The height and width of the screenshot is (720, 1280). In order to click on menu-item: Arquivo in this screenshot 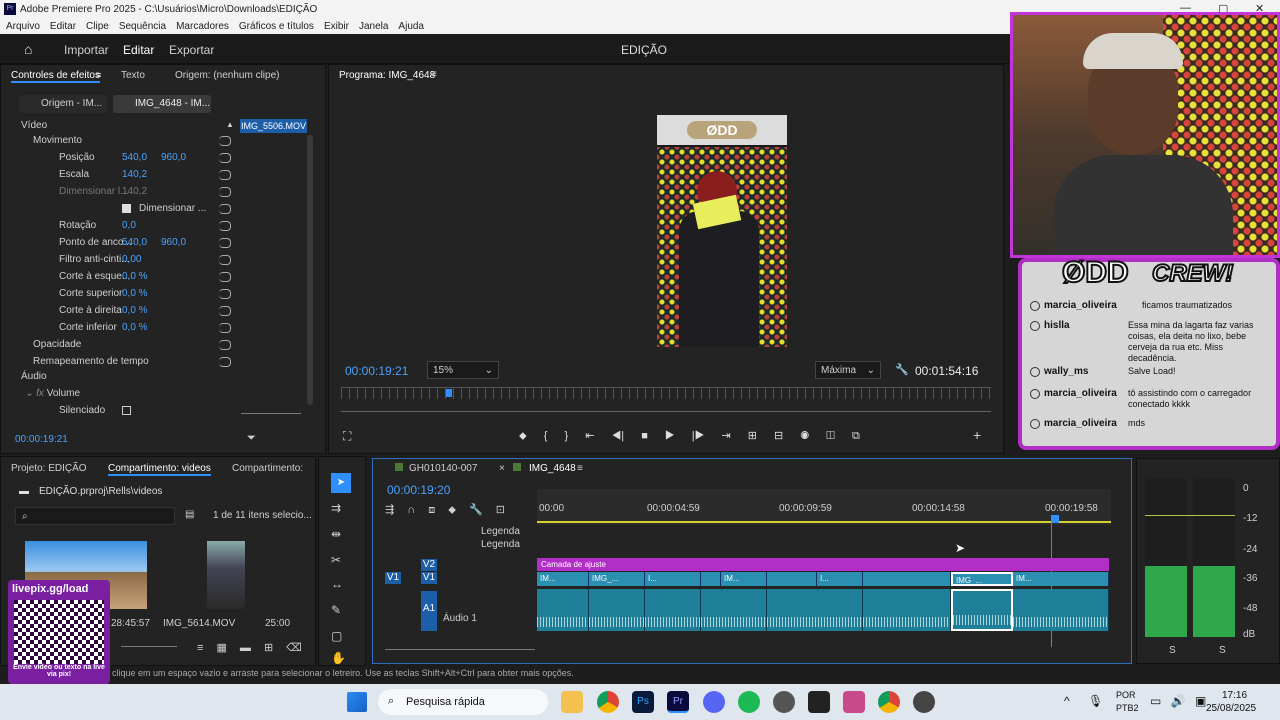, I will do `click(23, 26)`.